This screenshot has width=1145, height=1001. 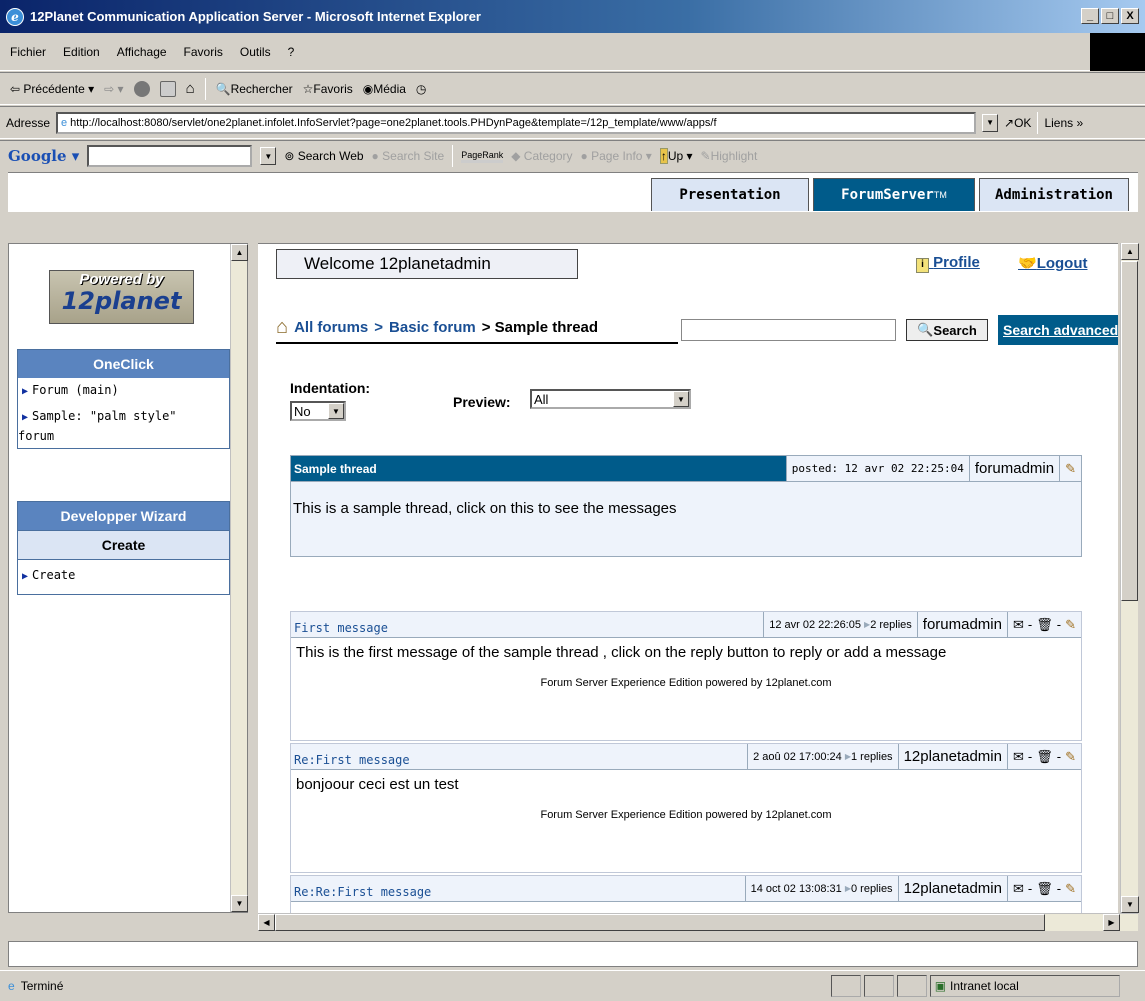 I want to click on address-dropdown-button: ▼, so click(x=990, y=122).